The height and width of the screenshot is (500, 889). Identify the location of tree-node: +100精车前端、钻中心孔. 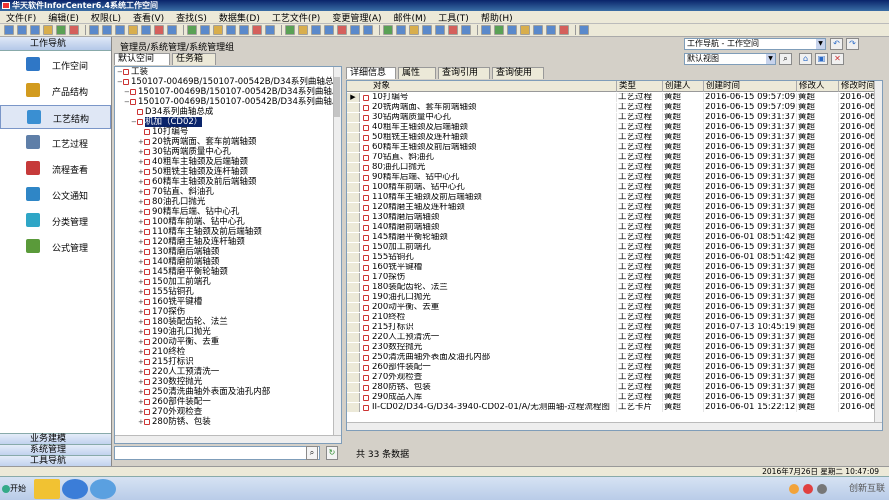
(191, 222).